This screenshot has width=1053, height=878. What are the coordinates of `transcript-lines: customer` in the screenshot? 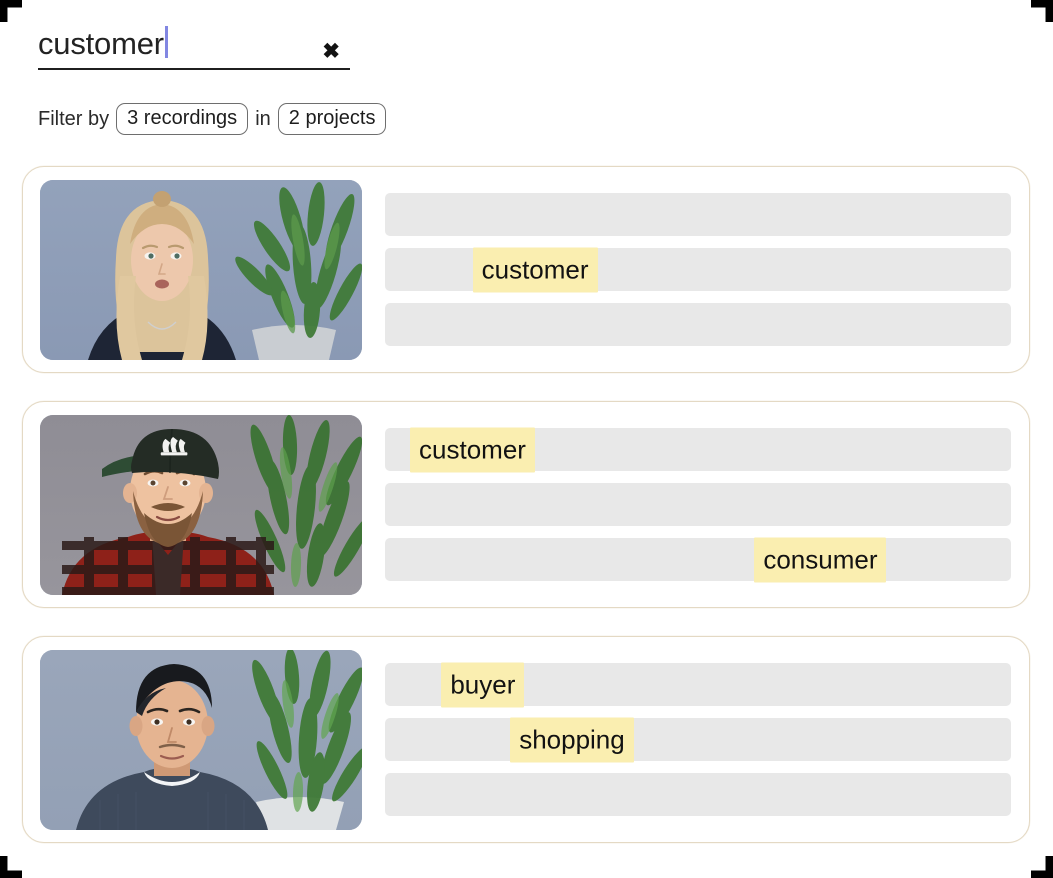 It's located at (698, 269).